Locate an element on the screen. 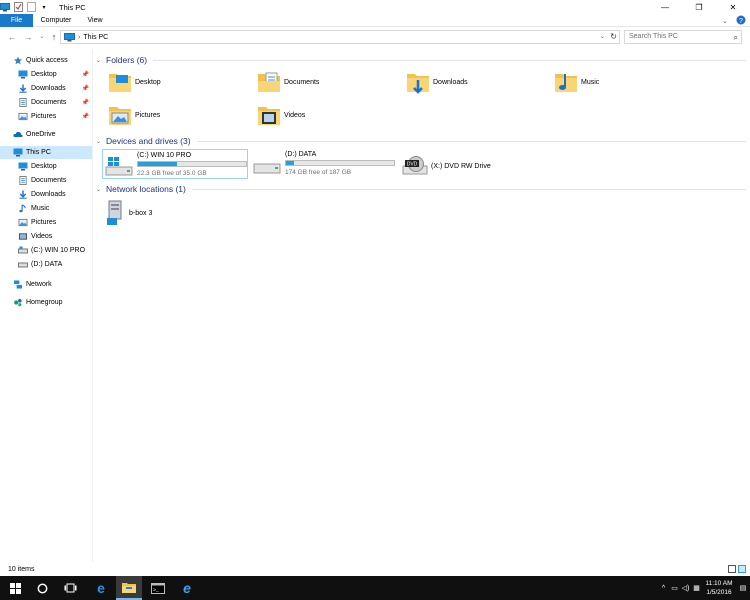 The height and width of the screenshot is (600, 750). pictures-icon is located at coordinates (23, 116).